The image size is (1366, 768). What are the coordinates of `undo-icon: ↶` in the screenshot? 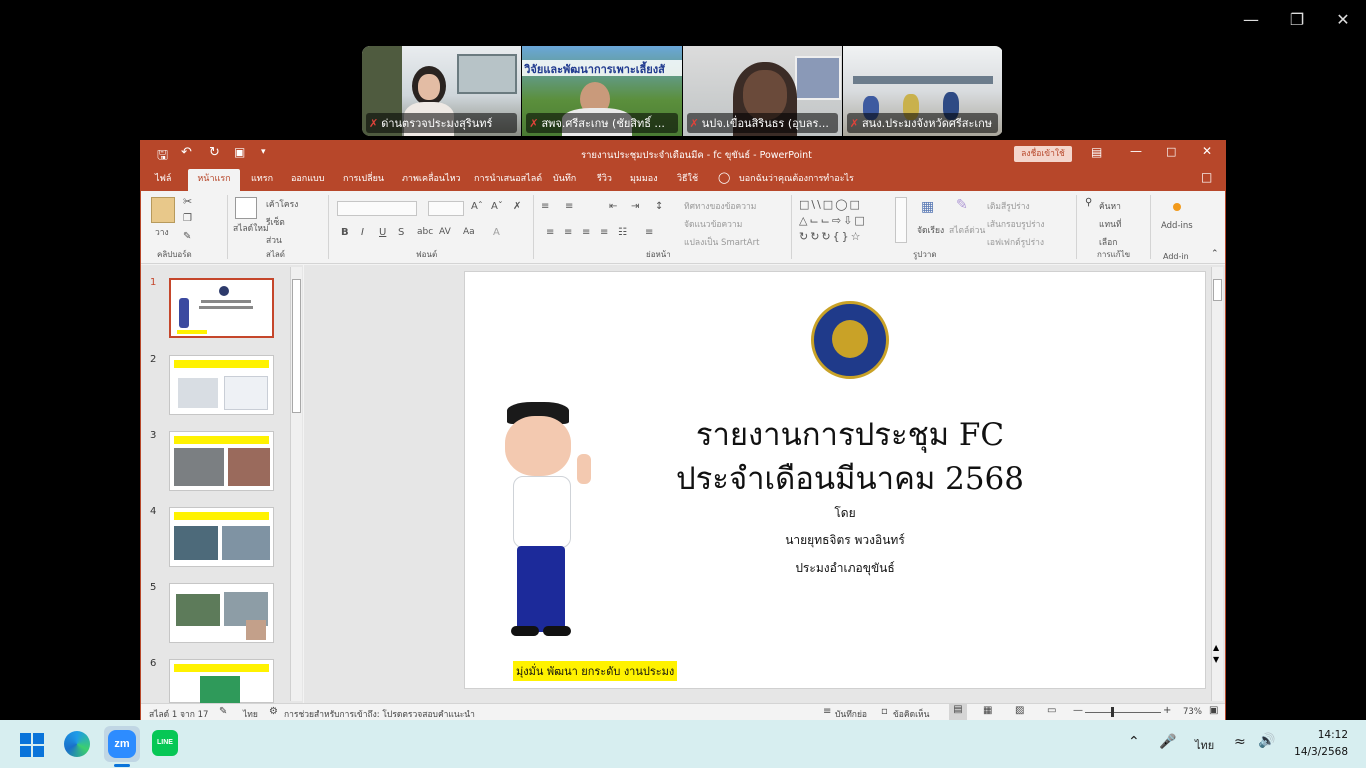 It's located at (186, 152).